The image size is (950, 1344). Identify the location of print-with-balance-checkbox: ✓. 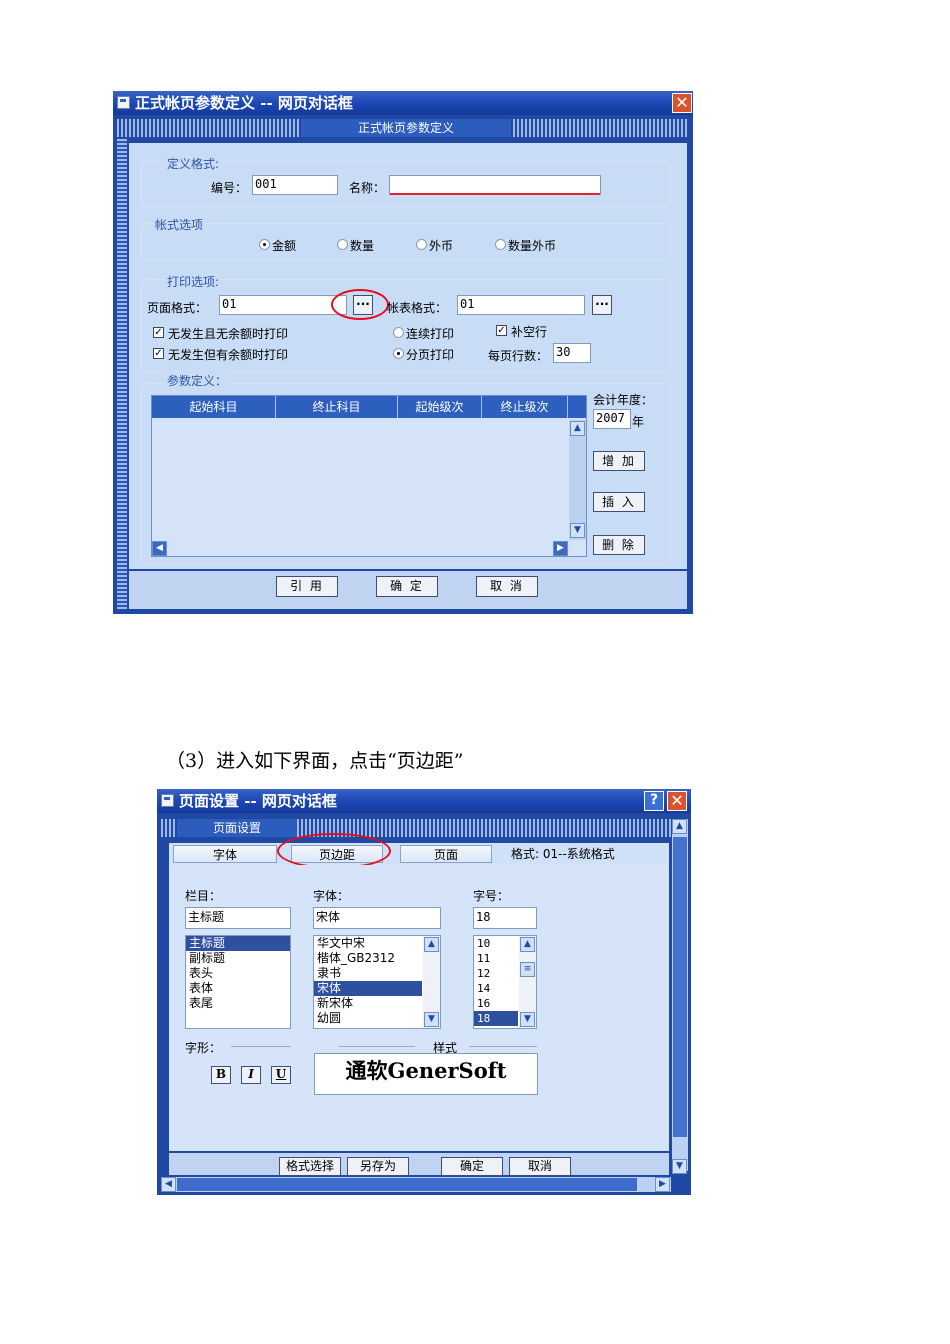
(158, 353).